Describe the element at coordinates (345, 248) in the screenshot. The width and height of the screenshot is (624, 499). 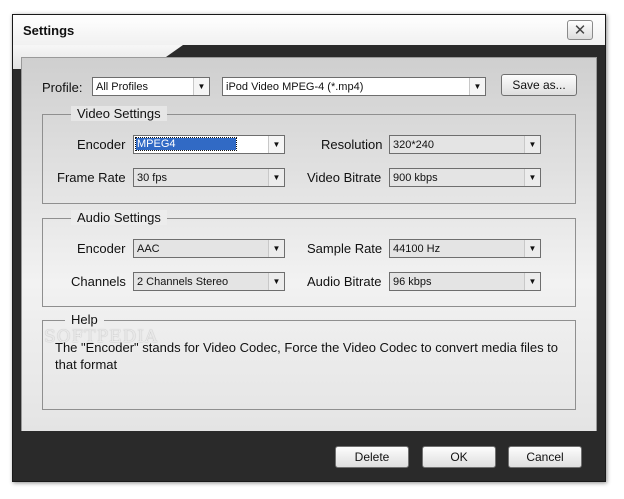
I see `sample-rate-label: Sample Rate` at that location.